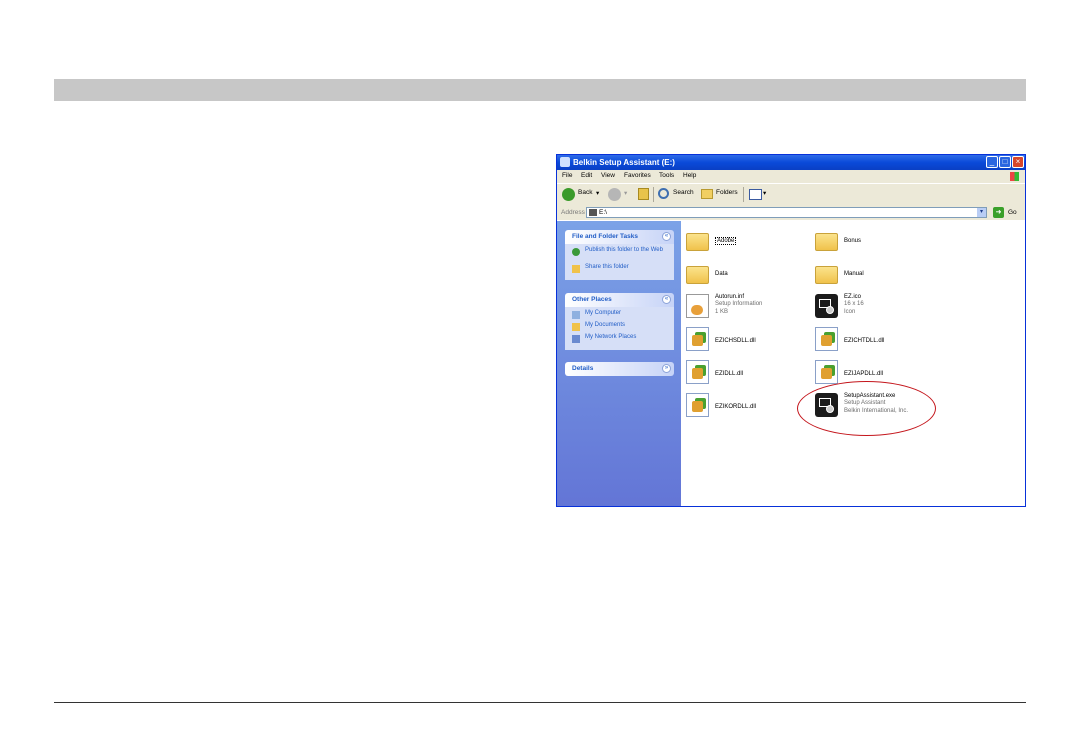 The image size is (1080, 756). I want to click on link-label: Share this folder, so click(607, 267).